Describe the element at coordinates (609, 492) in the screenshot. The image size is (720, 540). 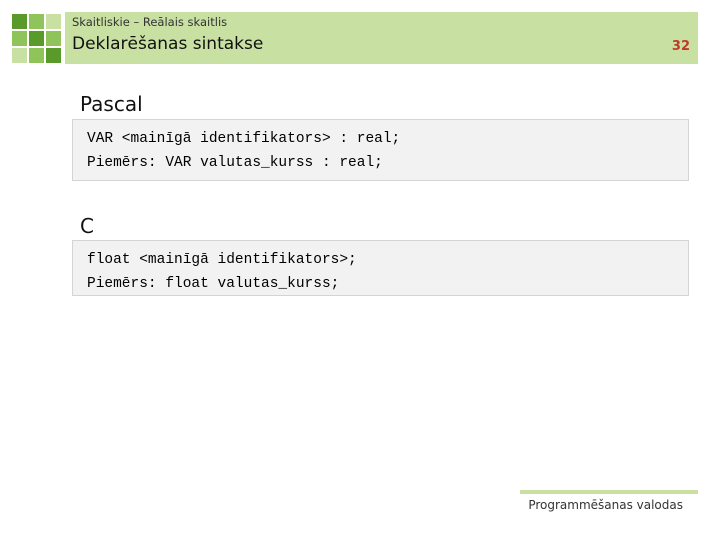
I see `footer-rule` at that location.